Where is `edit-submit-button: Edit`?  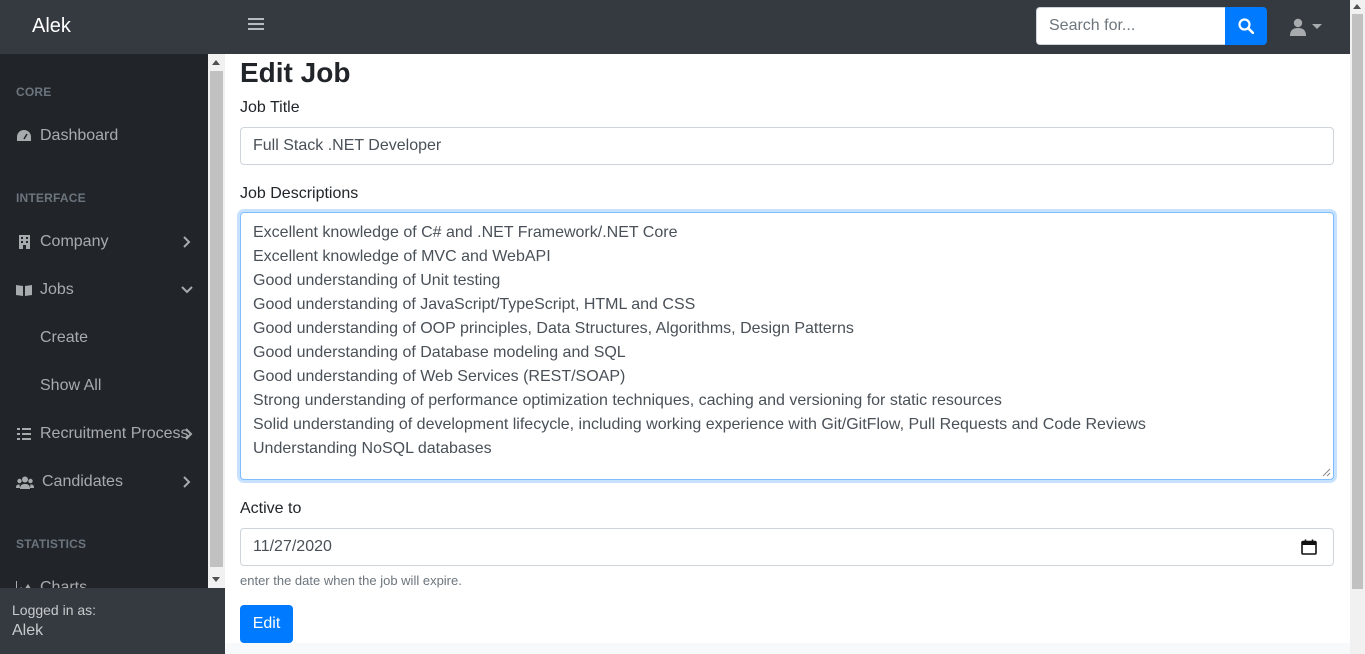 edit-submit-button: Edit is located at coordinates (266, 624).